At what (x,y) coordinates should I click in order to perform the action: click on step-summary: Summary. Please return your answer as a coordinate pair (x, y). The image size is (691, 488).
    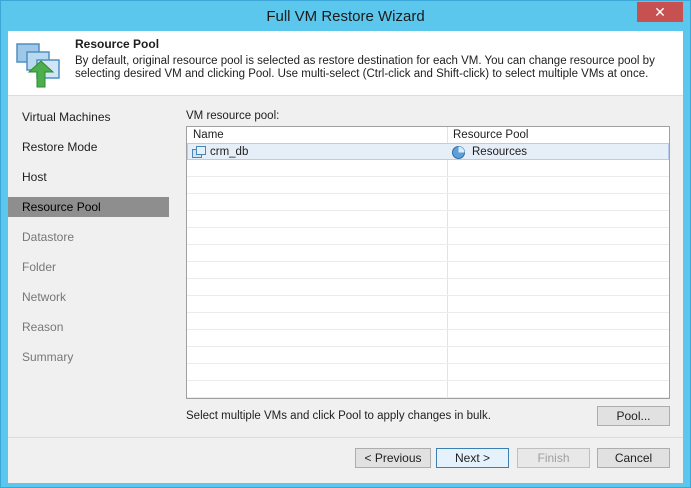
    Looking at the image, I should click on (48, 357).